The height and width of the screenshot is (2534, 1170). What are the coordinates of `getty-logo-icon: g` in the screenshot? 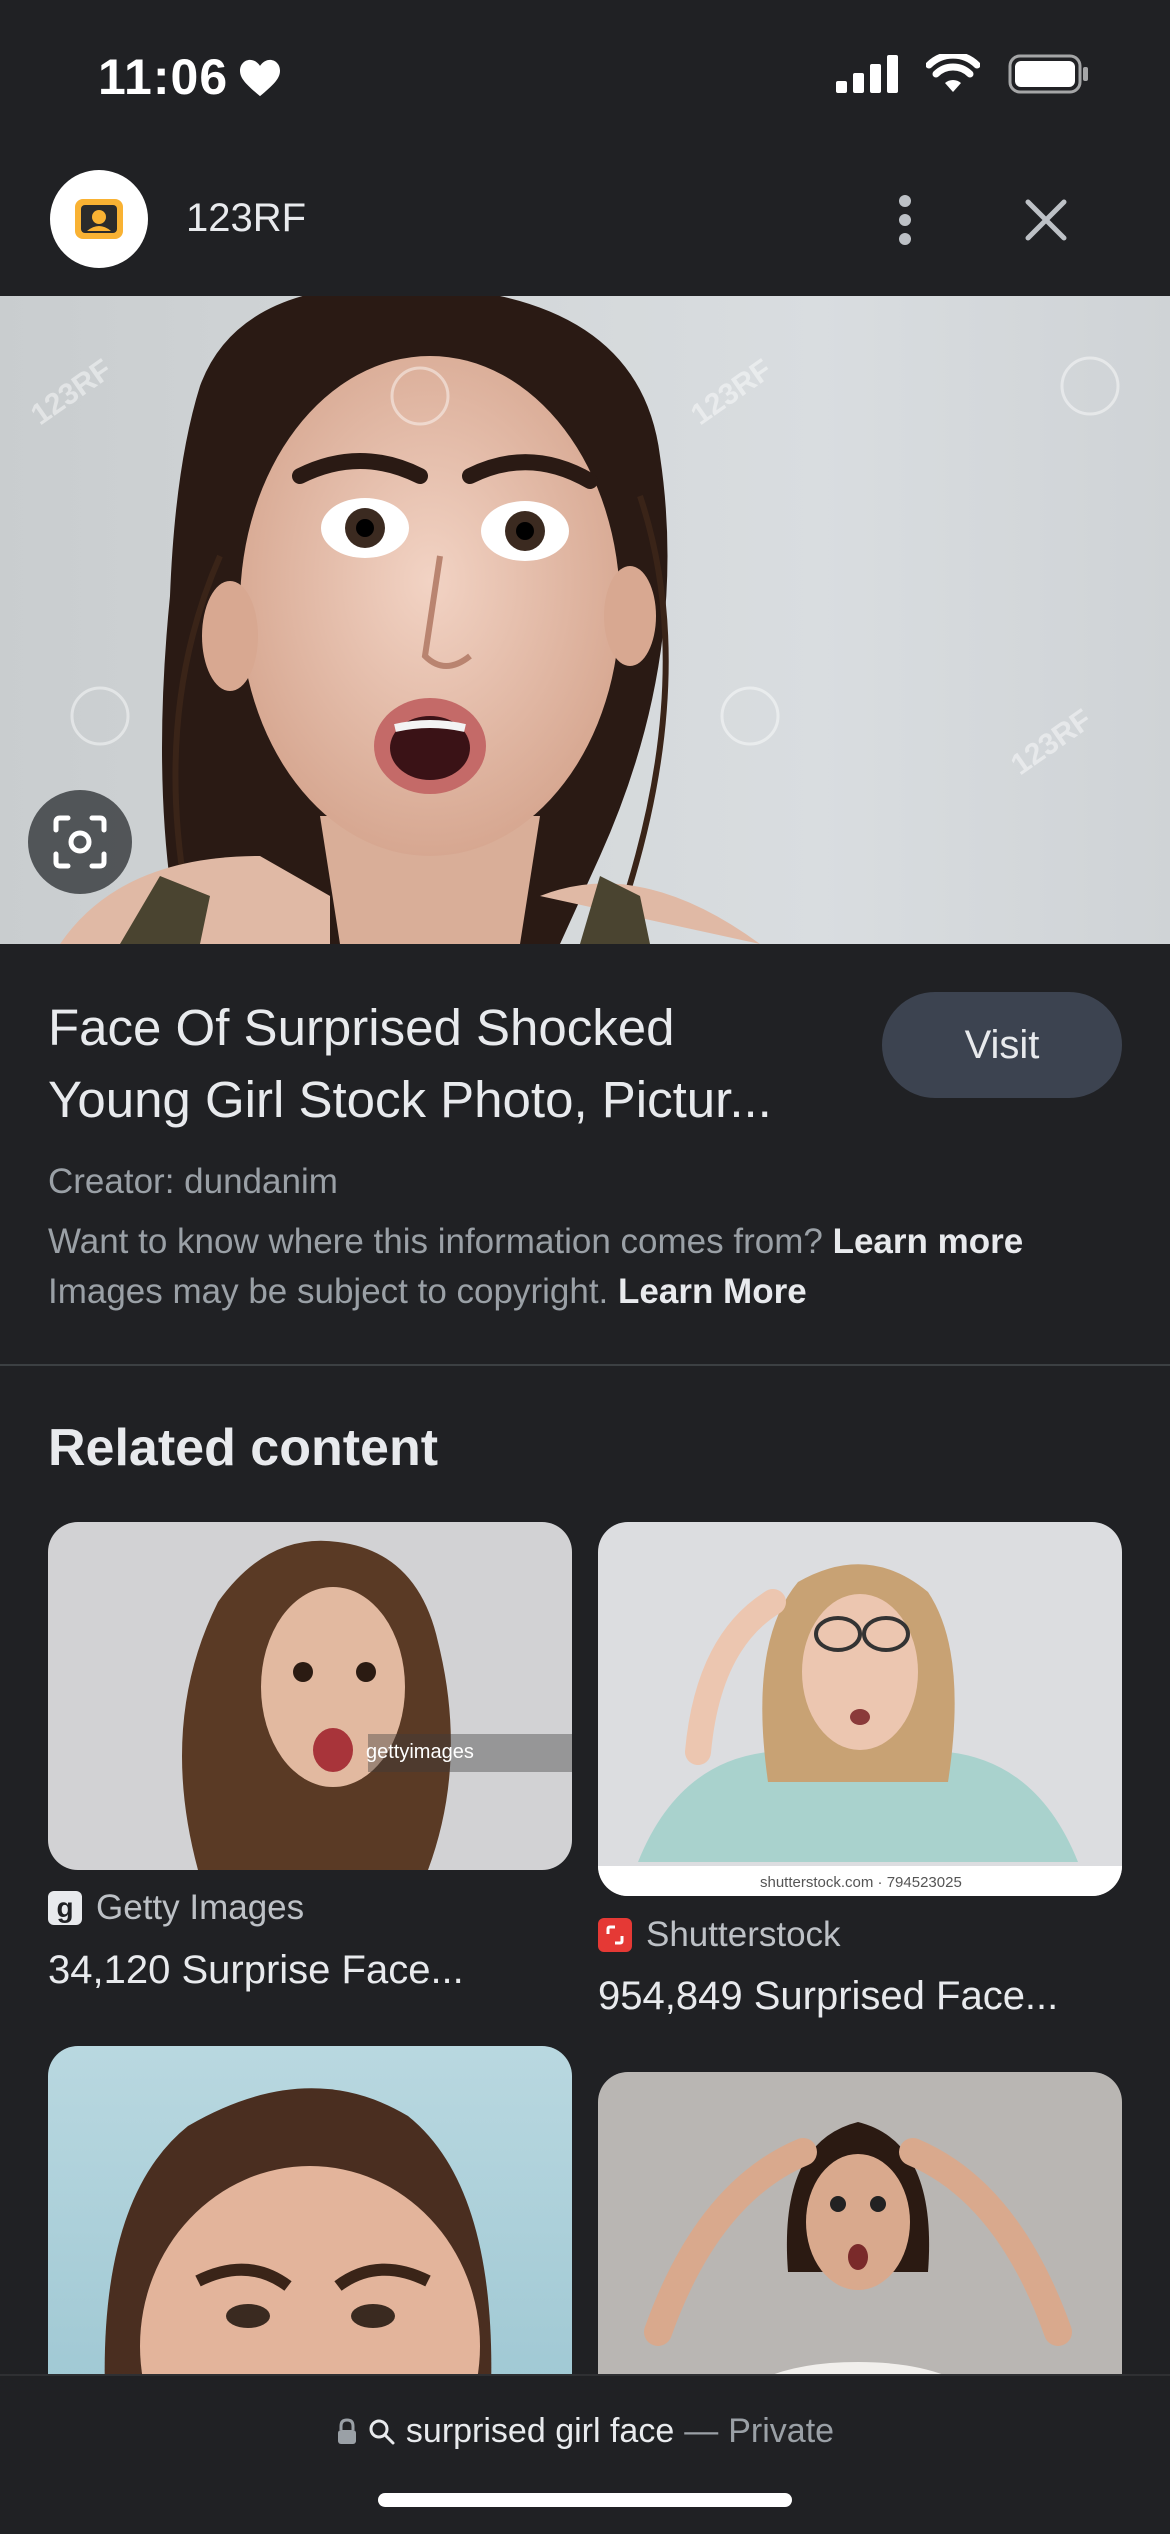 It's located at (65, 1908).